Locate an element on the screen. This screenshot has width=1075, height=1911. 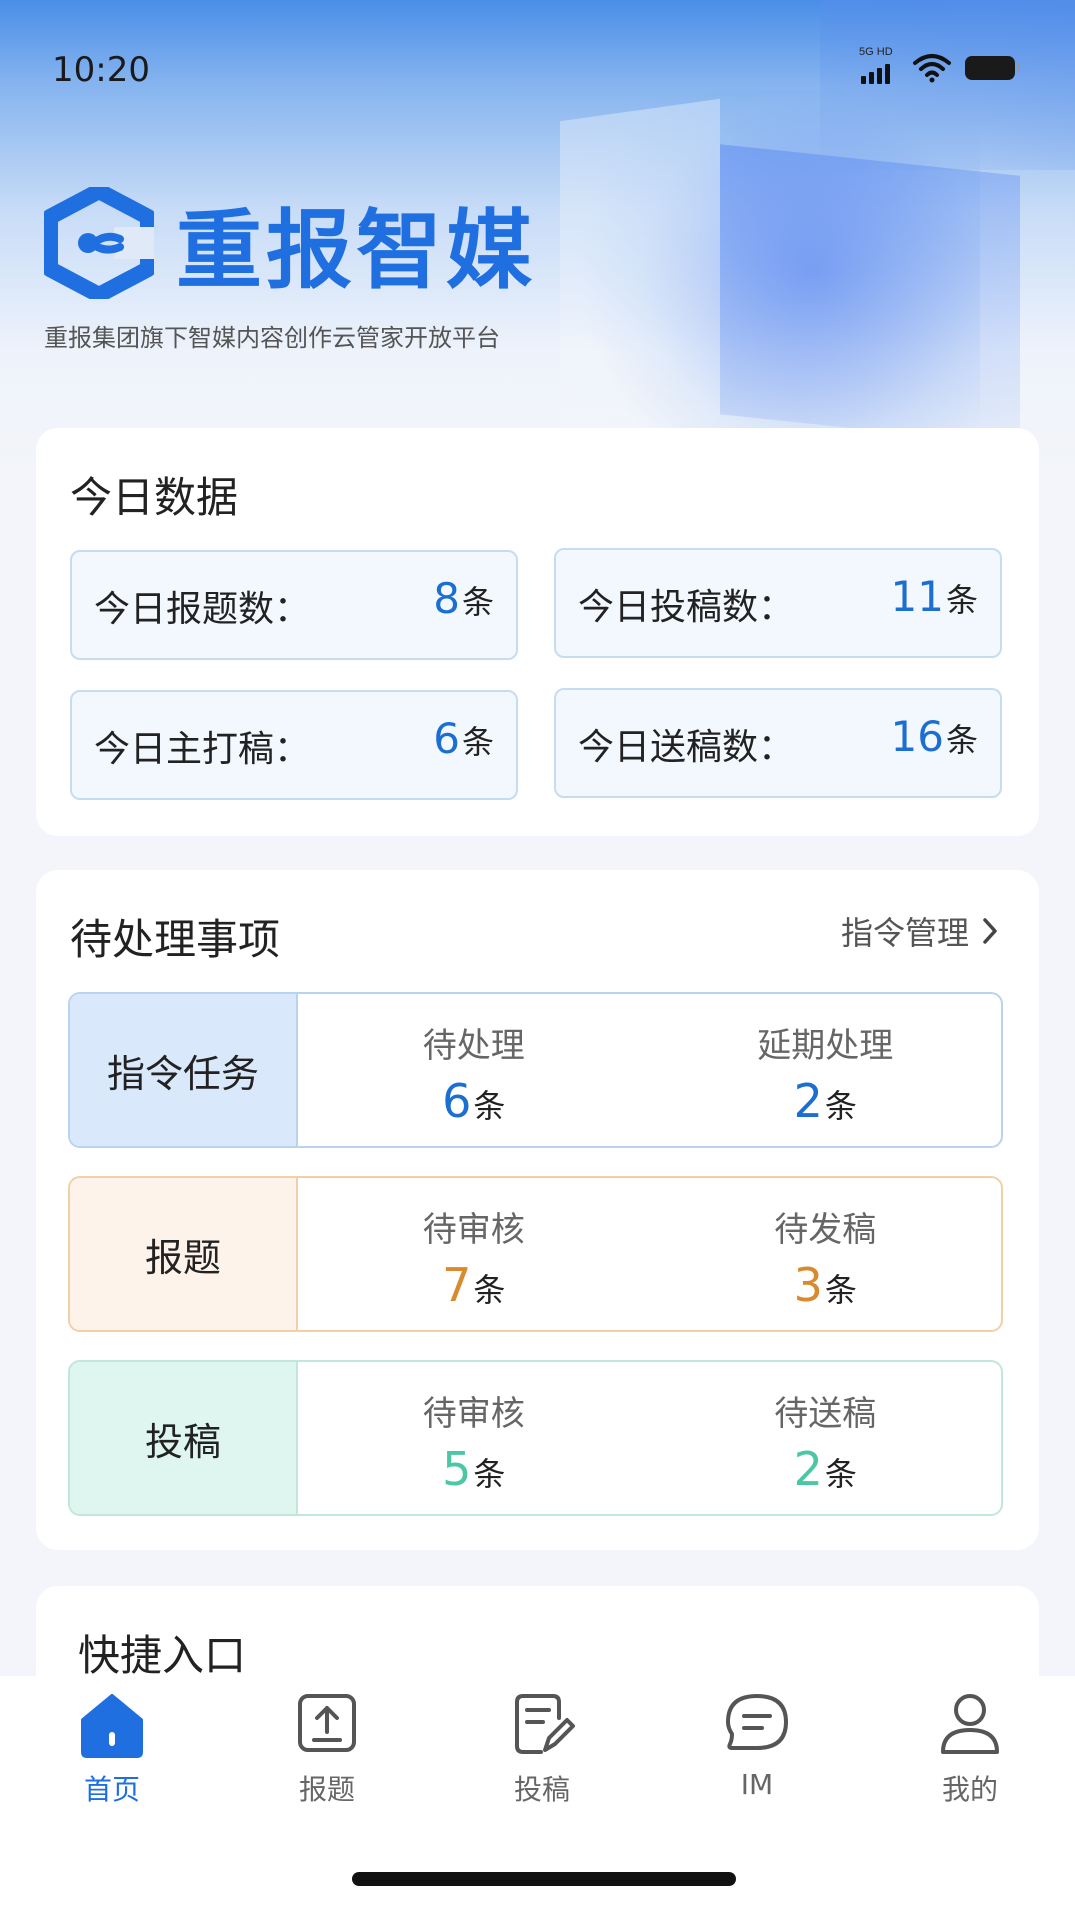
cell-label: 待送稿 is located at coordinates (825, 1414).